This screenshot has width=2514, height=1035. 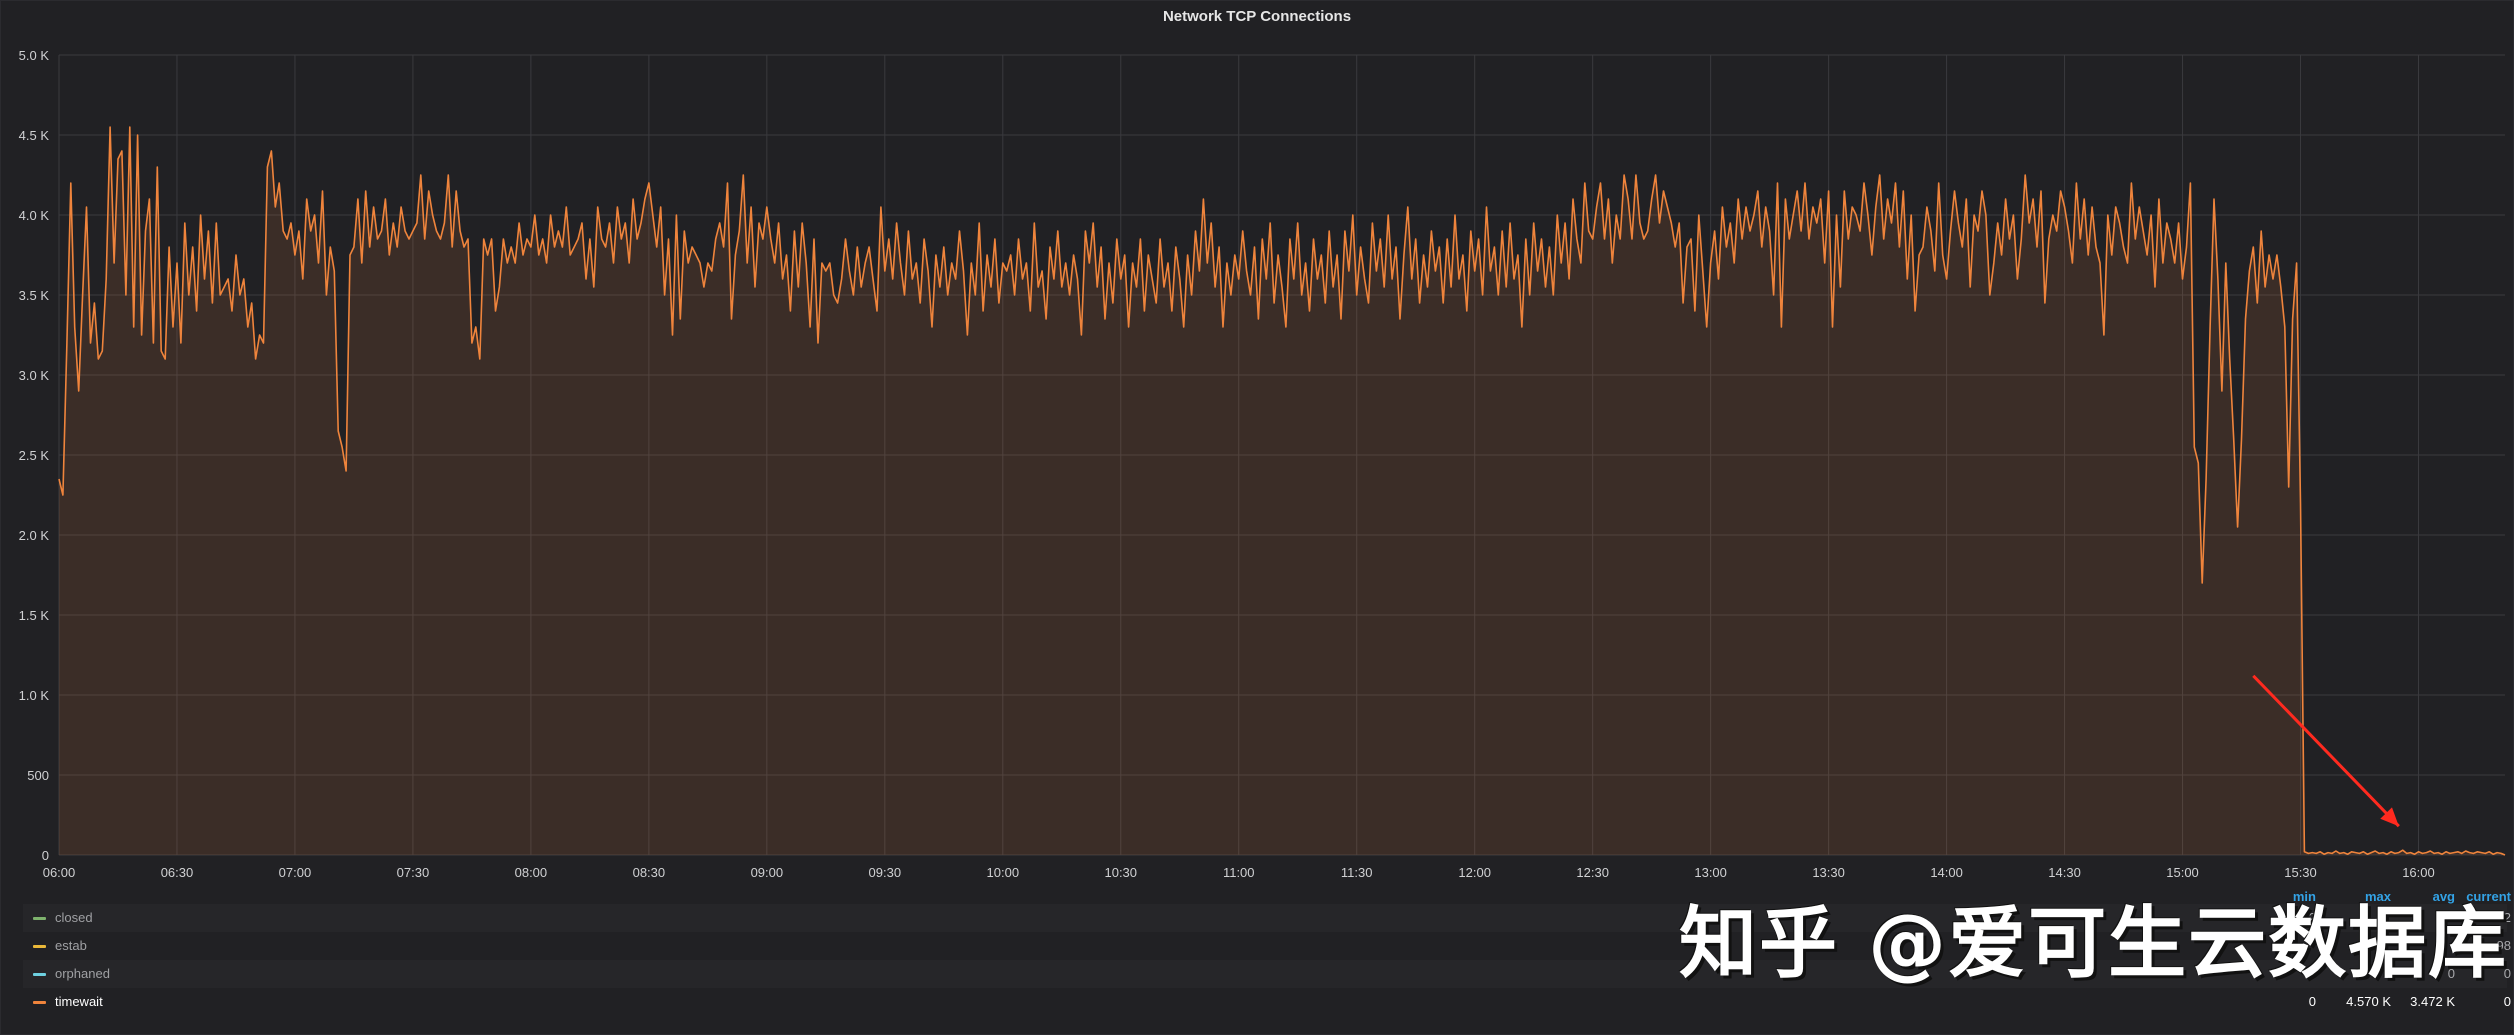 I want to click on y-tick-label: 4.0 K, so click(x=34, y=215).